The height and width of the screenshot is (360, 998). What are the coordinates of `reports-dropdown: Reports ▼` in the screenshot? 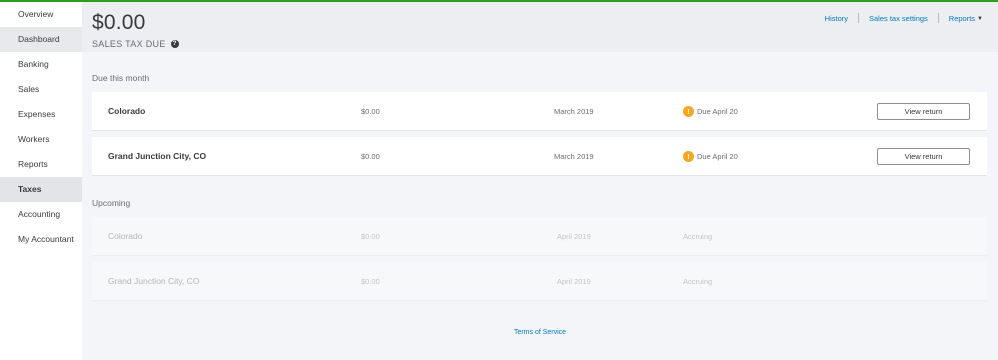 It's located at (966, 18).